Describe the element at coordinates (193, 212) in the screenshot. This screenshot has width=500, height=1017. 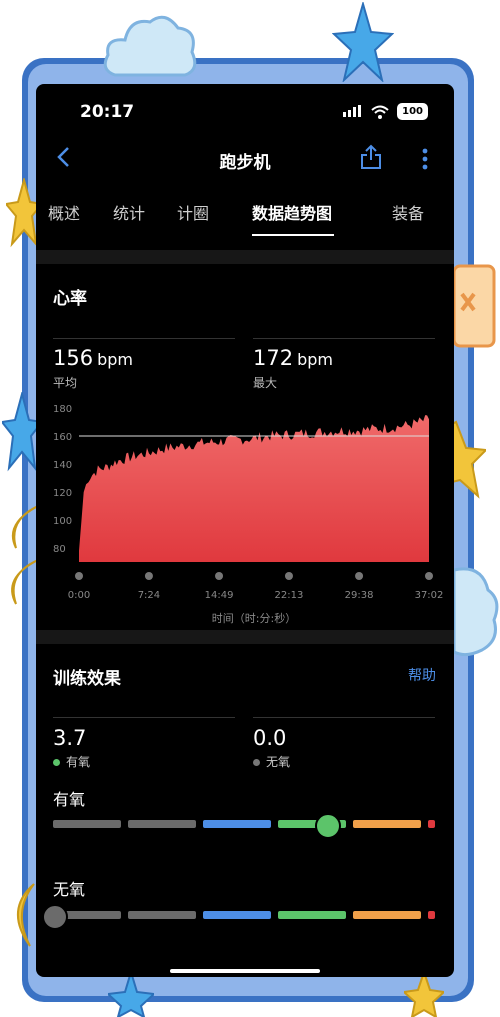
I see `tab-laps: 计圈` at that location.